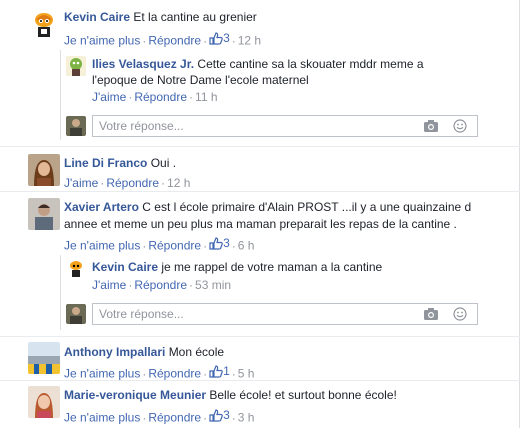 The image size is (520, 428). What do you see at coordinates (206, 97) in the screenshot?
I see `timestamp: 11 h` at bounding box center [206, 97].